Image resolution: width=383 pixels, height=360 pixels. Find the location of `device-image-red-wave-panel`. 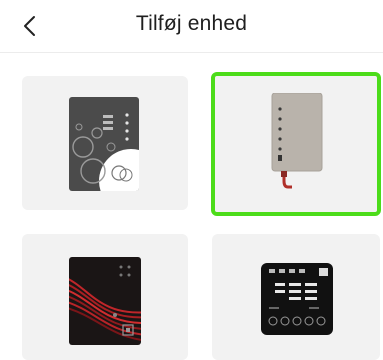

device-image-red-wave-panel is located at coordinates (105, 301).